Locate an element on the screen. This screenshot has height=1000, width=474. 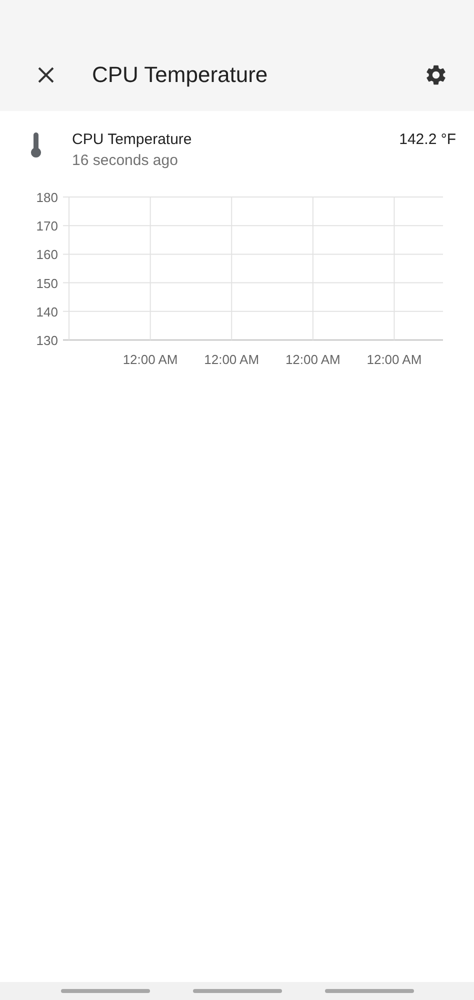
page-title: CPU Temperature is located at coordinates (180, 75).